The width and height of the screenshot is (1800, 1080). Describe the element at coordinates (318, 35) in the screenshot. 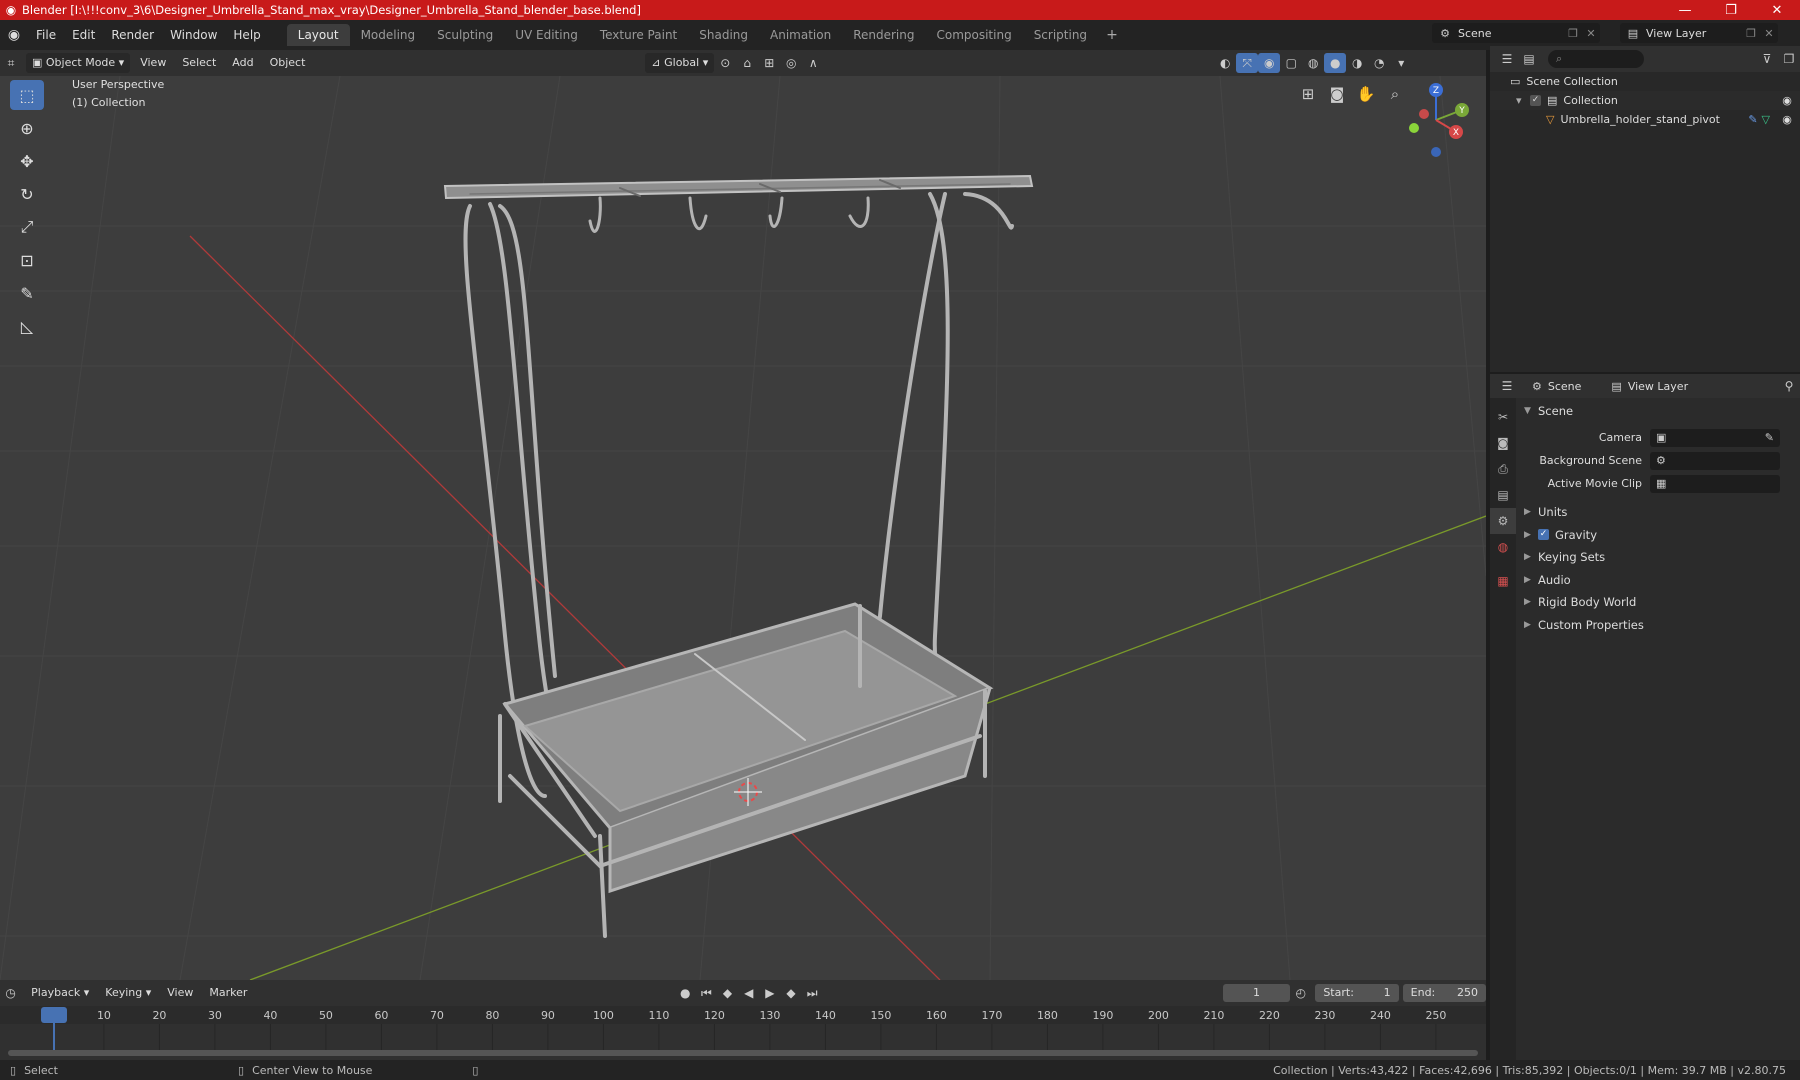

I see `tab-layout: Layout` at that location.